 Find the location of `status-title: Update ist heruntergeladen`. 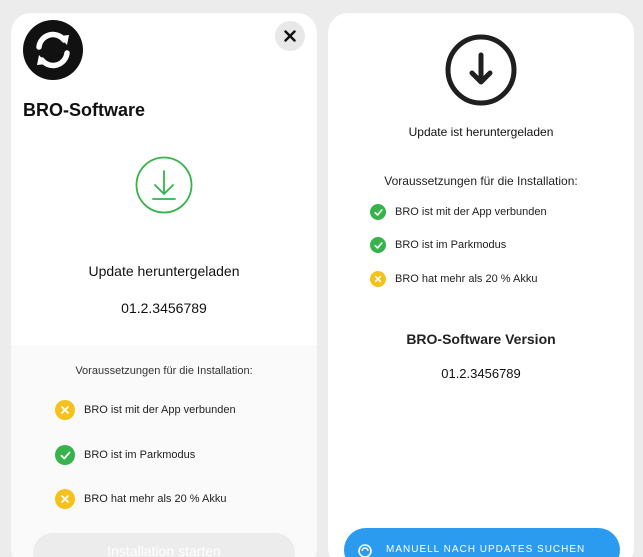

status-title: Update ist heruntergeladen is located at coordinates (481, 132).